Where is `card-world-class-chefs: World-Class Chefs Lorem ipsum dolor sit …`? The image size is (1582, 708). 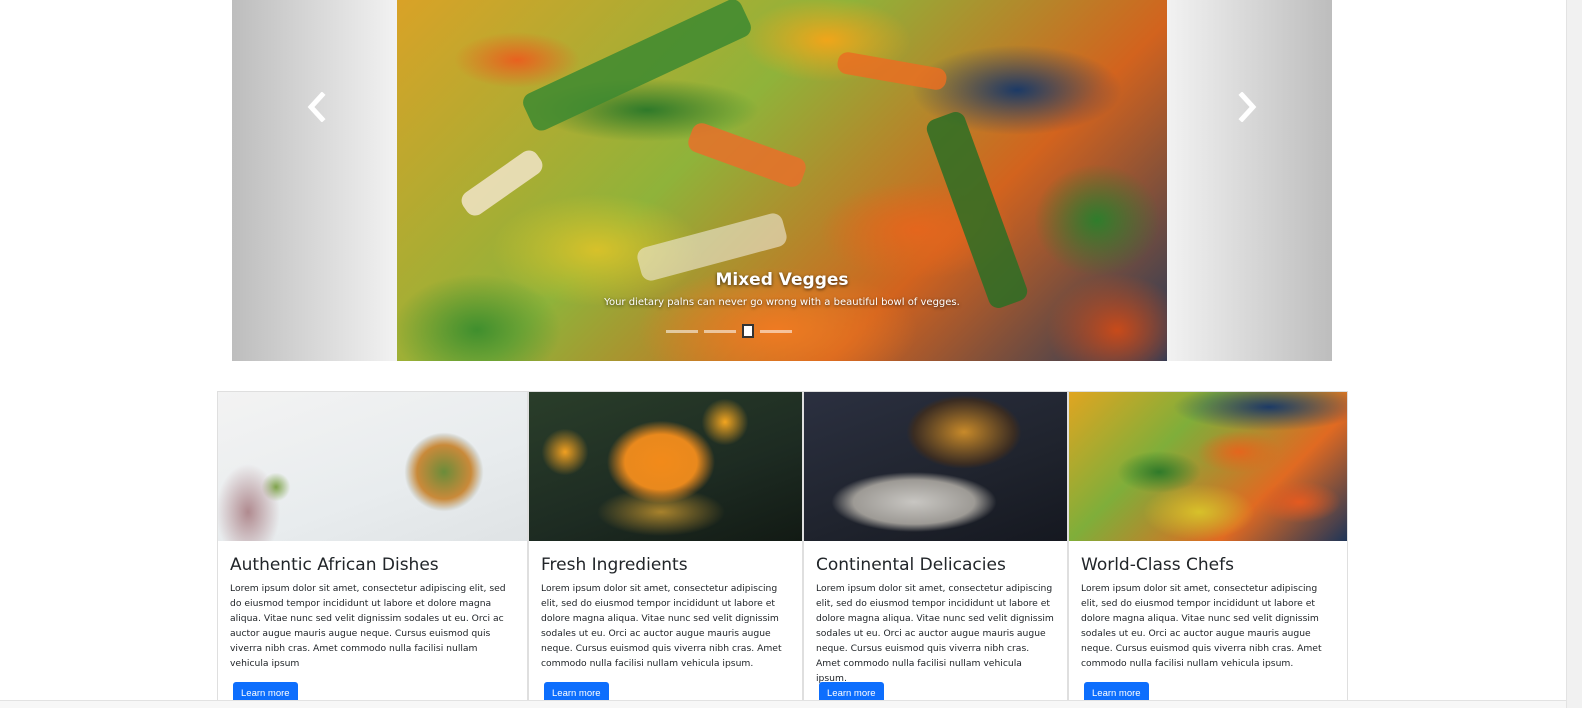 card-world-class-chefs: World-Class Chefs Lorem ipsum dolor sit … is located at coordinates (1208, 549).